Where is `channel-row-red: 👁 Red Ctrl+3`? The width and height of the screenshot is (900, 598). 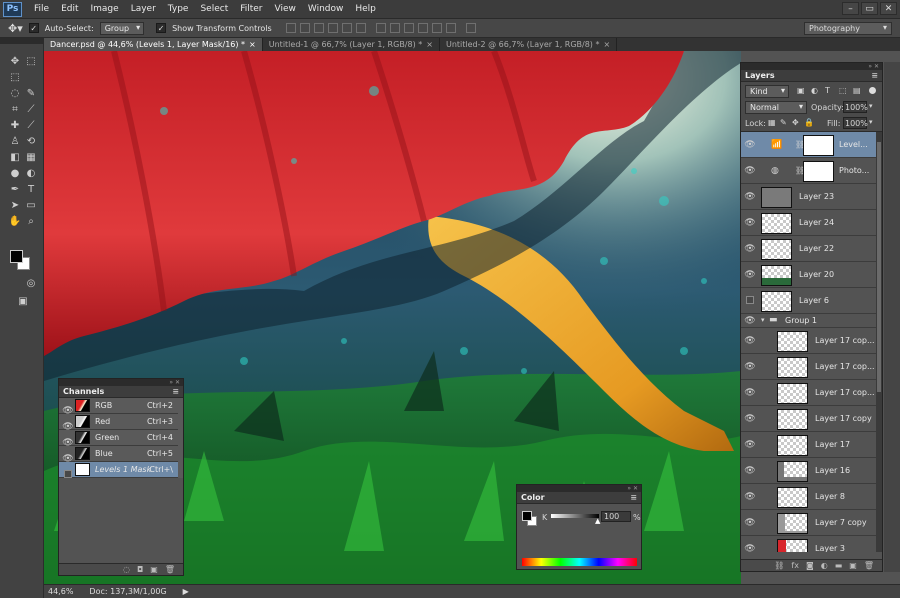
channel-row-red: 👁 Red Ctrl+3 is located at coordinates (118, 423).